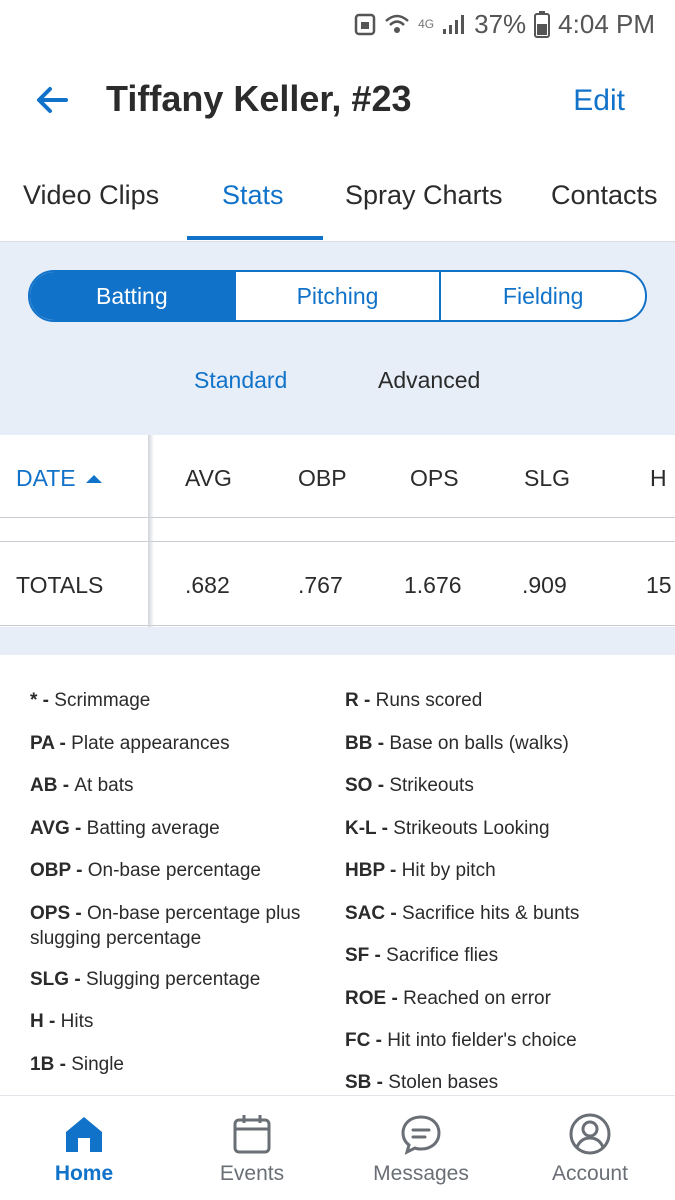  What do you see at coordinates (461, 1040) in the screenshot?
I see `glossary-item: FC - Hit into fielder's choice` at bounding box center [461, 1040].